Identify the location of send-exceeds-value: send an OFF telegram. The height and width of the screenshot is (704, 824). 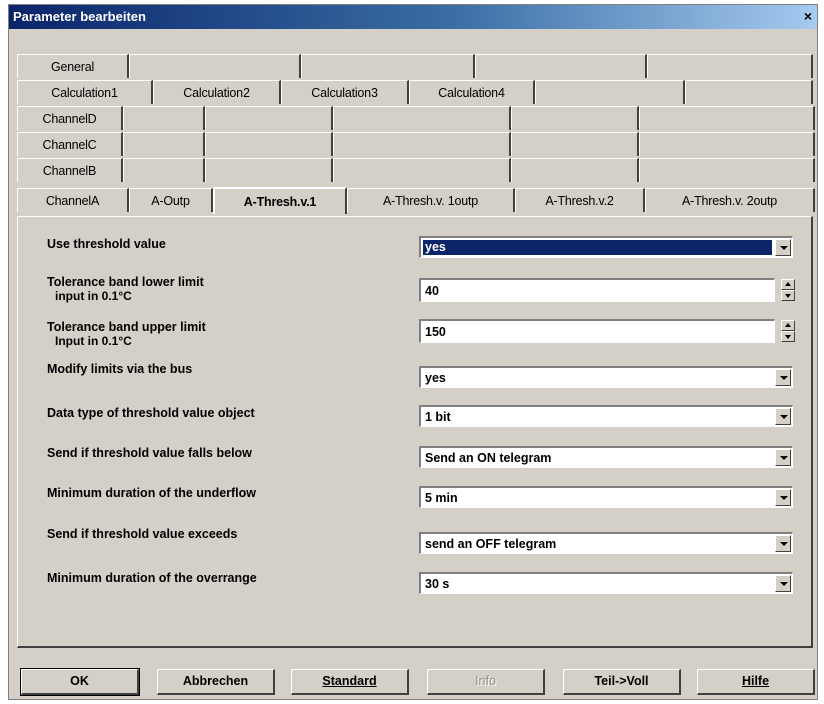
(491, 544).